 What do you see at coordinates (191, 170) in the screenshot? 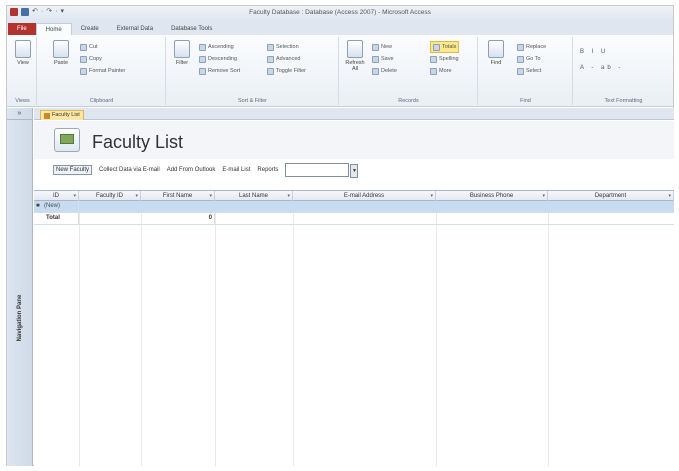
I see `add-from-outlook-button: Add From Outlook` at bounding box center [191, 170].